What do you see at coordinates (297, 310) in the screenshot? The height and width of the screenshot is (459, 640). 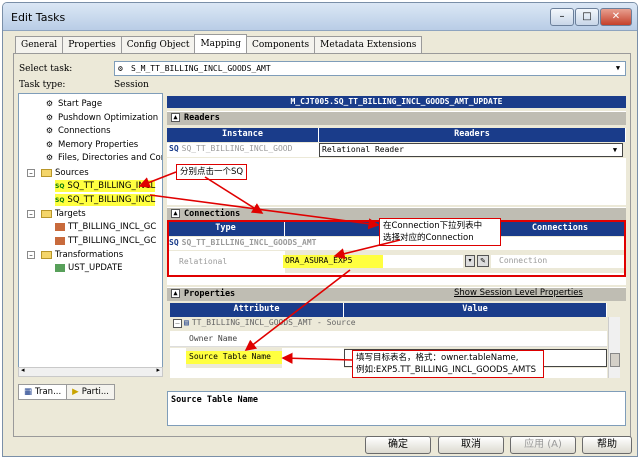 I see `arrow-connection-to-table` at bounding box center [297, 310].